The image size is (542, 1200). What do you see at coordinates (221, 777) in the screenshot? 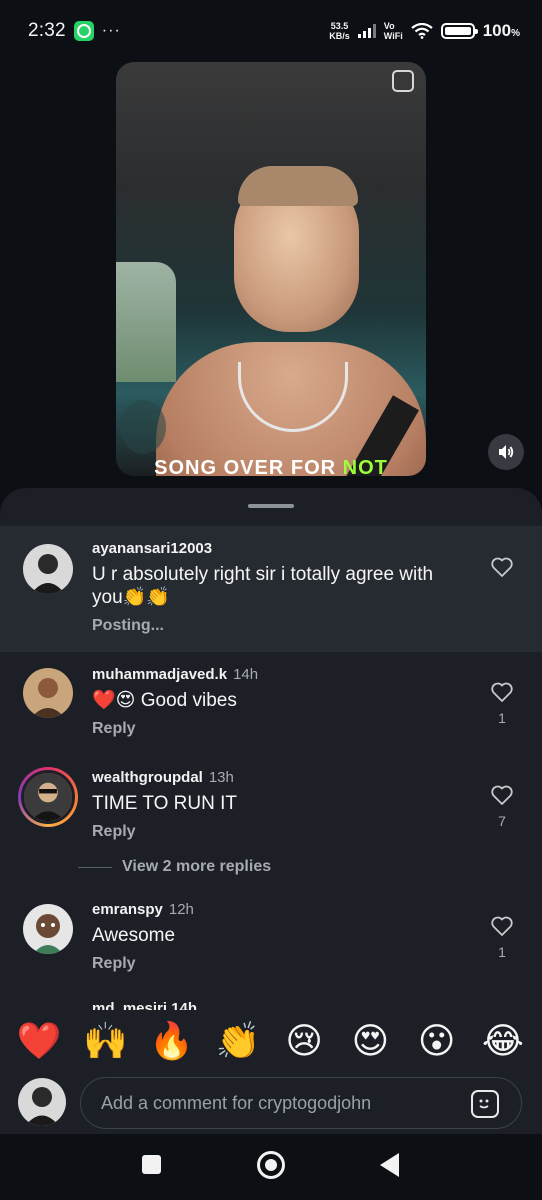
I see `comment-time: 13h` at bounding box center [221, 777].